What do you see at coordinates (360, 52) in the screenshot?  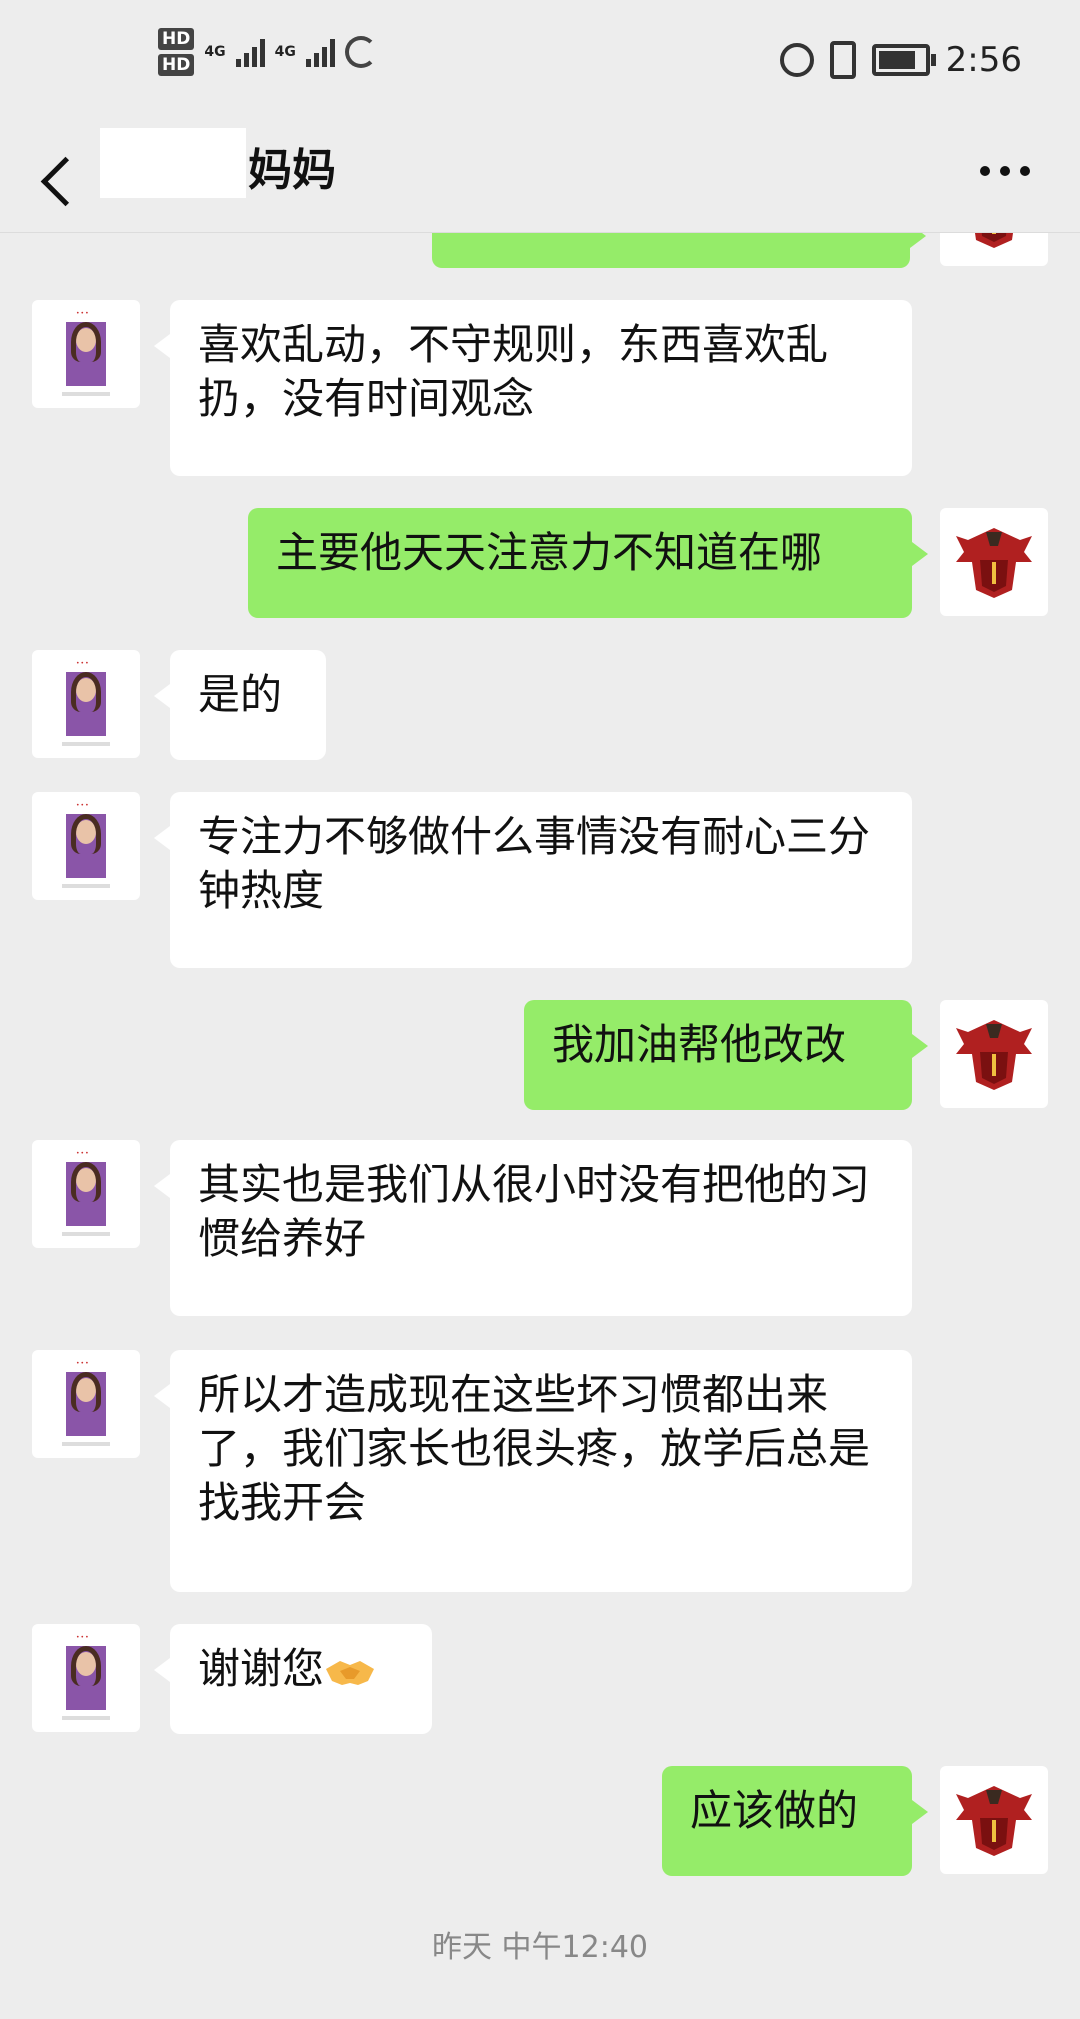 I see `loading-ring-icon` at bounding box center [360, 52].